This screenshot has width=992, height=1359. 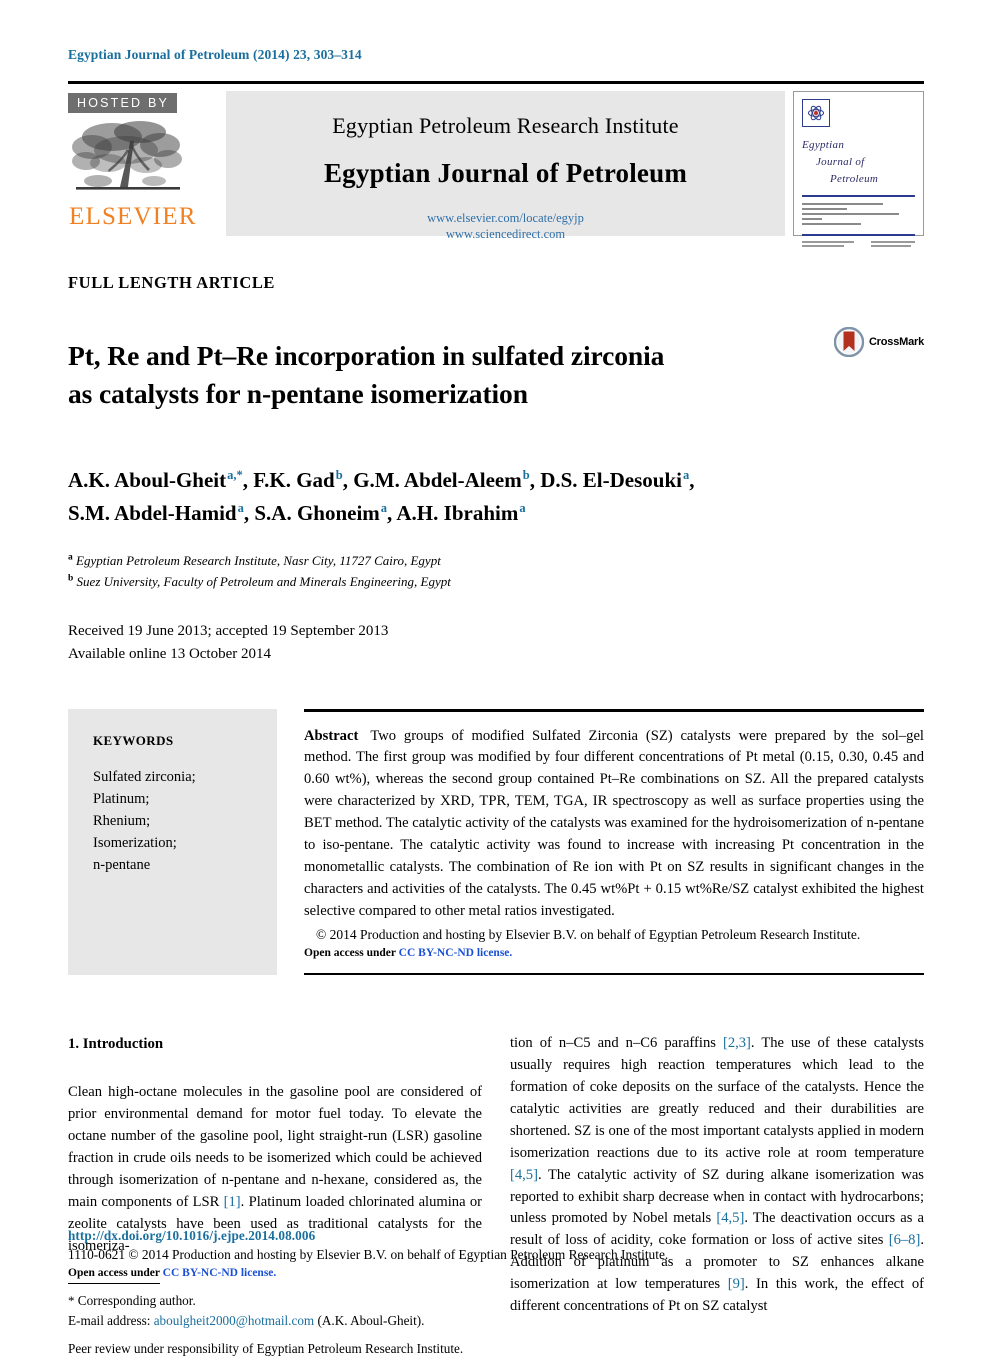 I want to click on title-line-2: as catalysts for n-pentane isomerization, so click(x=298, y=394).